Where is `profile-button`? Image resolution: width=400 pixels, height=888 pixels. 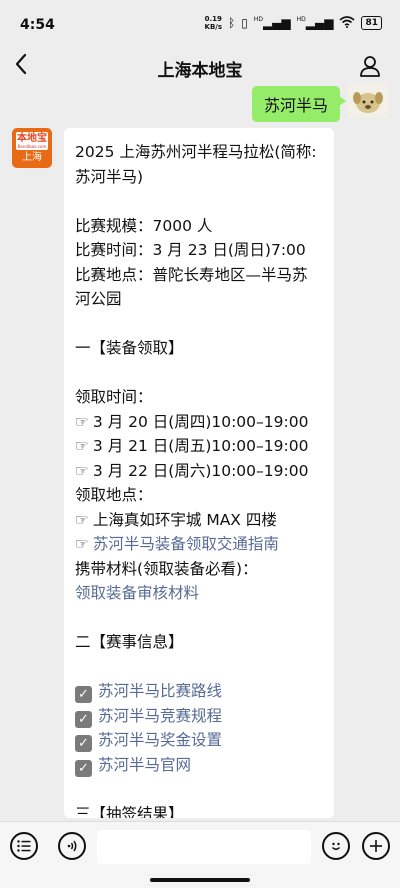
profile-button is located at coordinates (370, 66).